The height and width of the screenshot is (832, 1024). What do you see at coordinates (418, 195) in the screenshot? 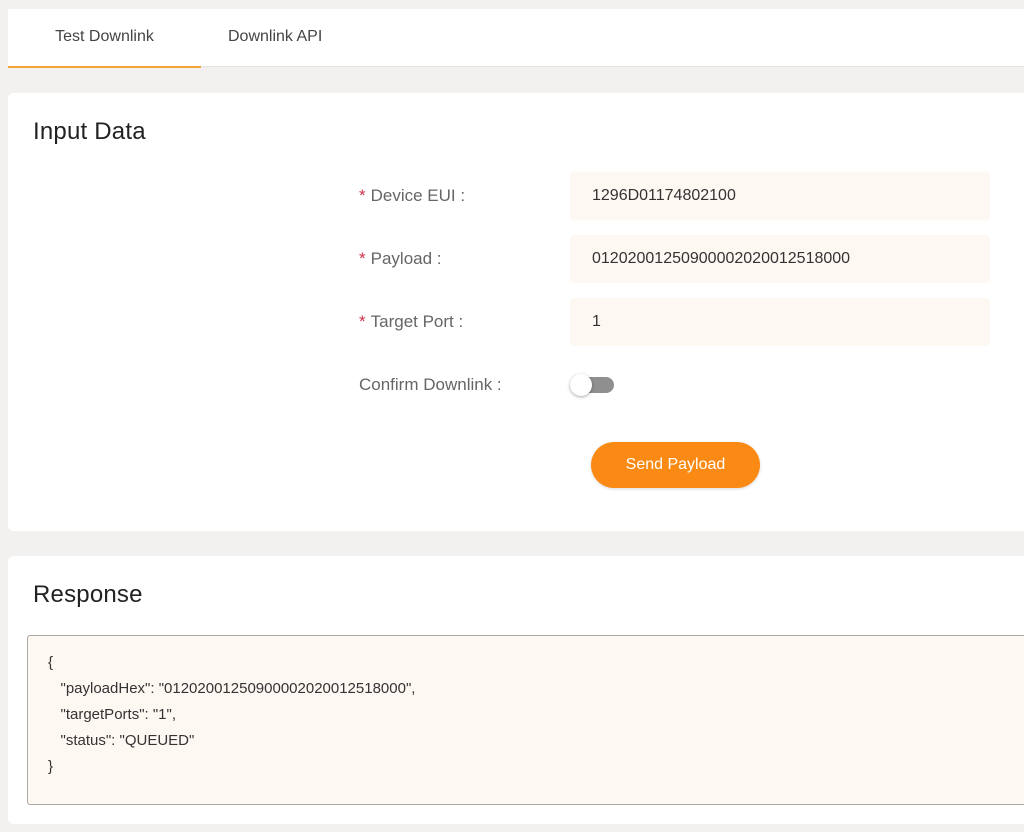
I see `device-eui-label-text: Device EUI :` at bounding box center [418, 195].